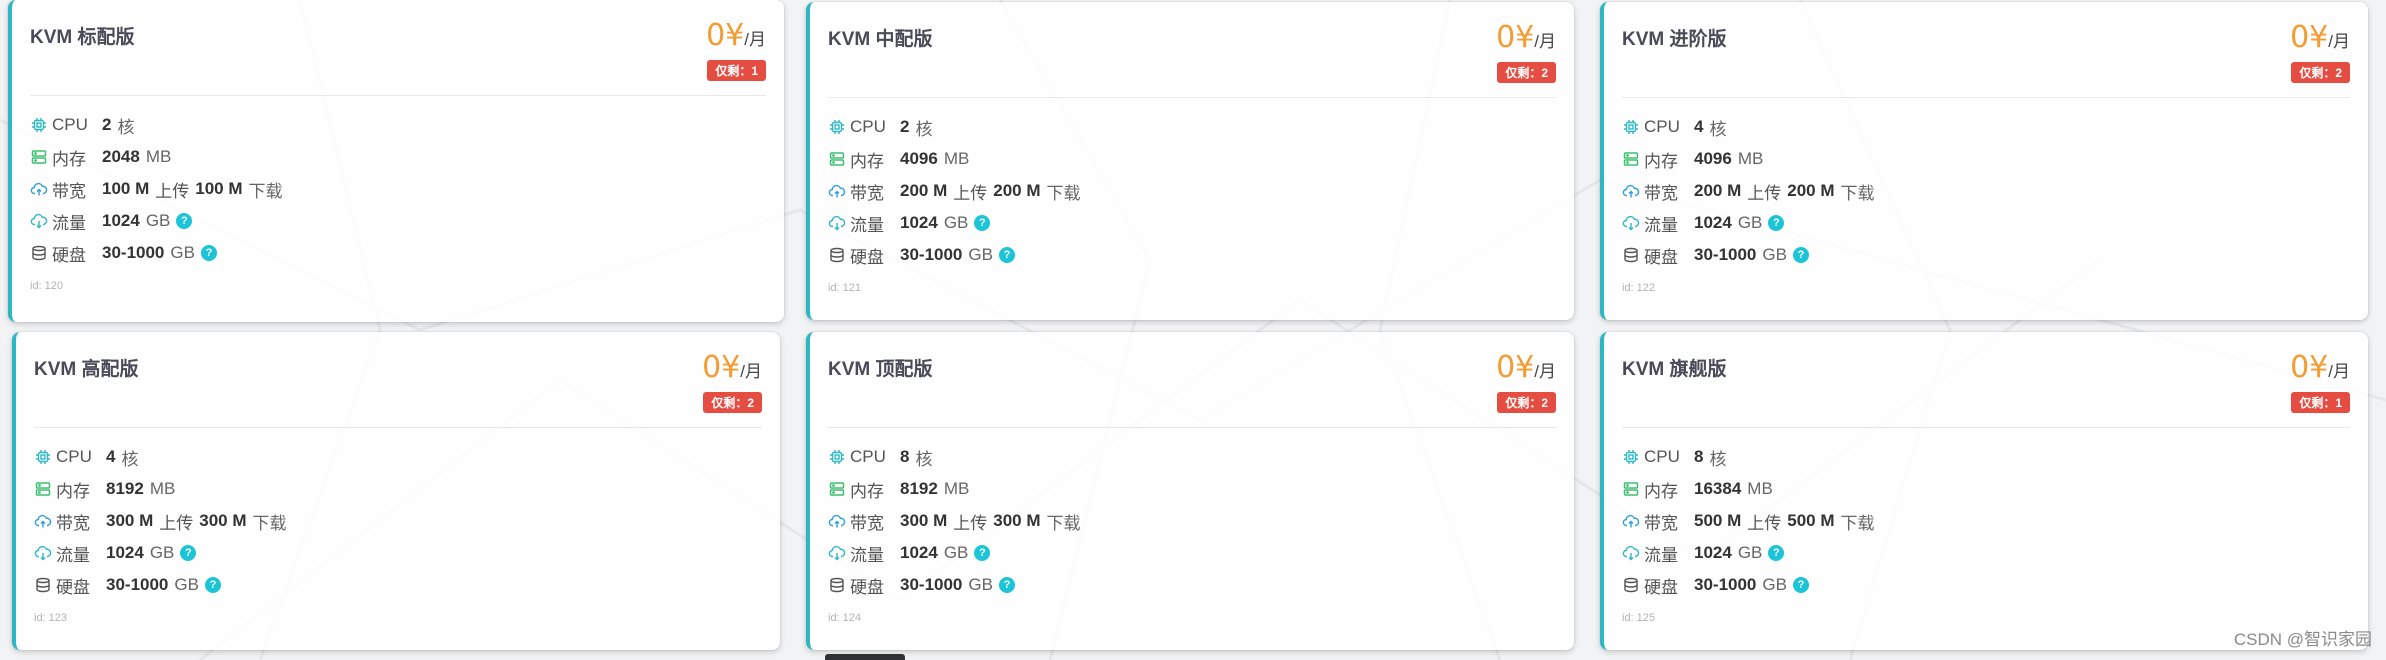  I want to click on spec-bandwidth: 带宽 500 M 上传 500 M 下载, so click(1748, 521).